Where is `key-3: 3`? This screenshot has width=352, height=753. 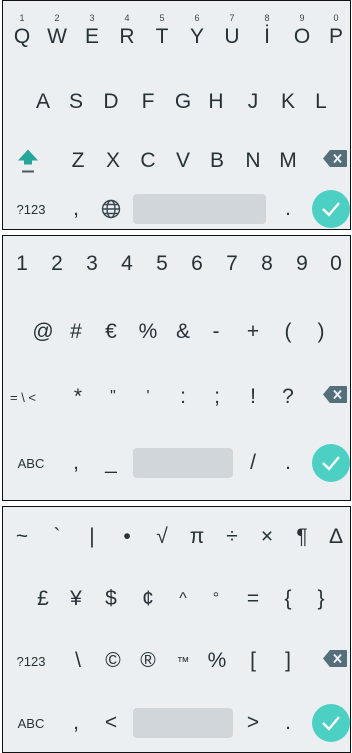
key-3: 3 is located at coordinates (92, 264).